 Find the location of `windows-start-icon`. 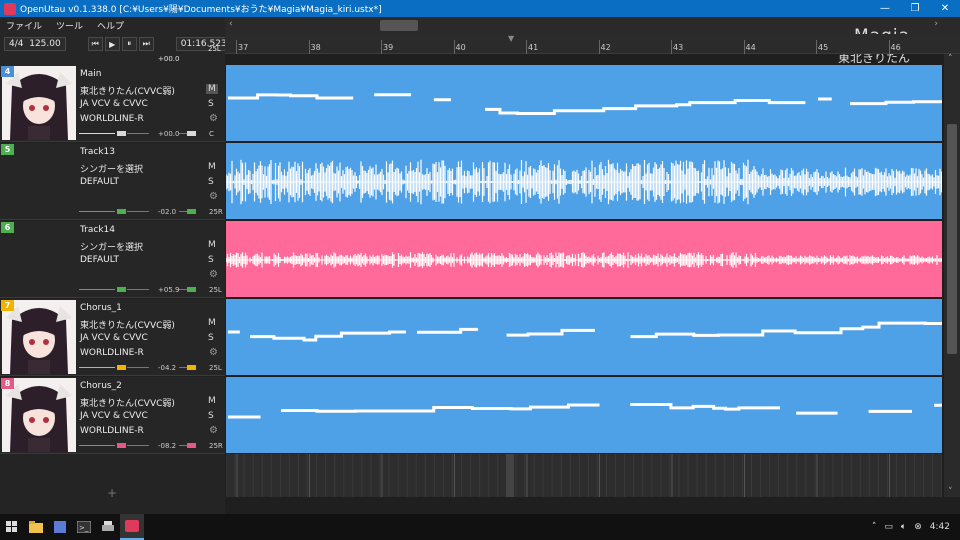

windows-start-icon is located at coordinates (12, 527).